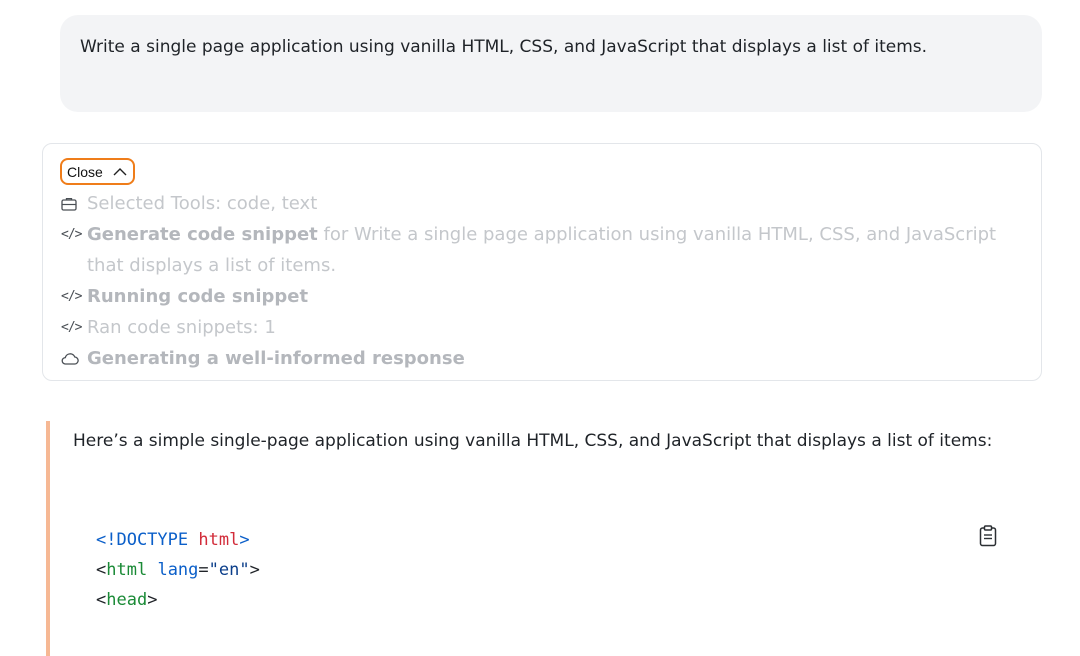  I want to click on briefcase-icon, so click(74, 203).